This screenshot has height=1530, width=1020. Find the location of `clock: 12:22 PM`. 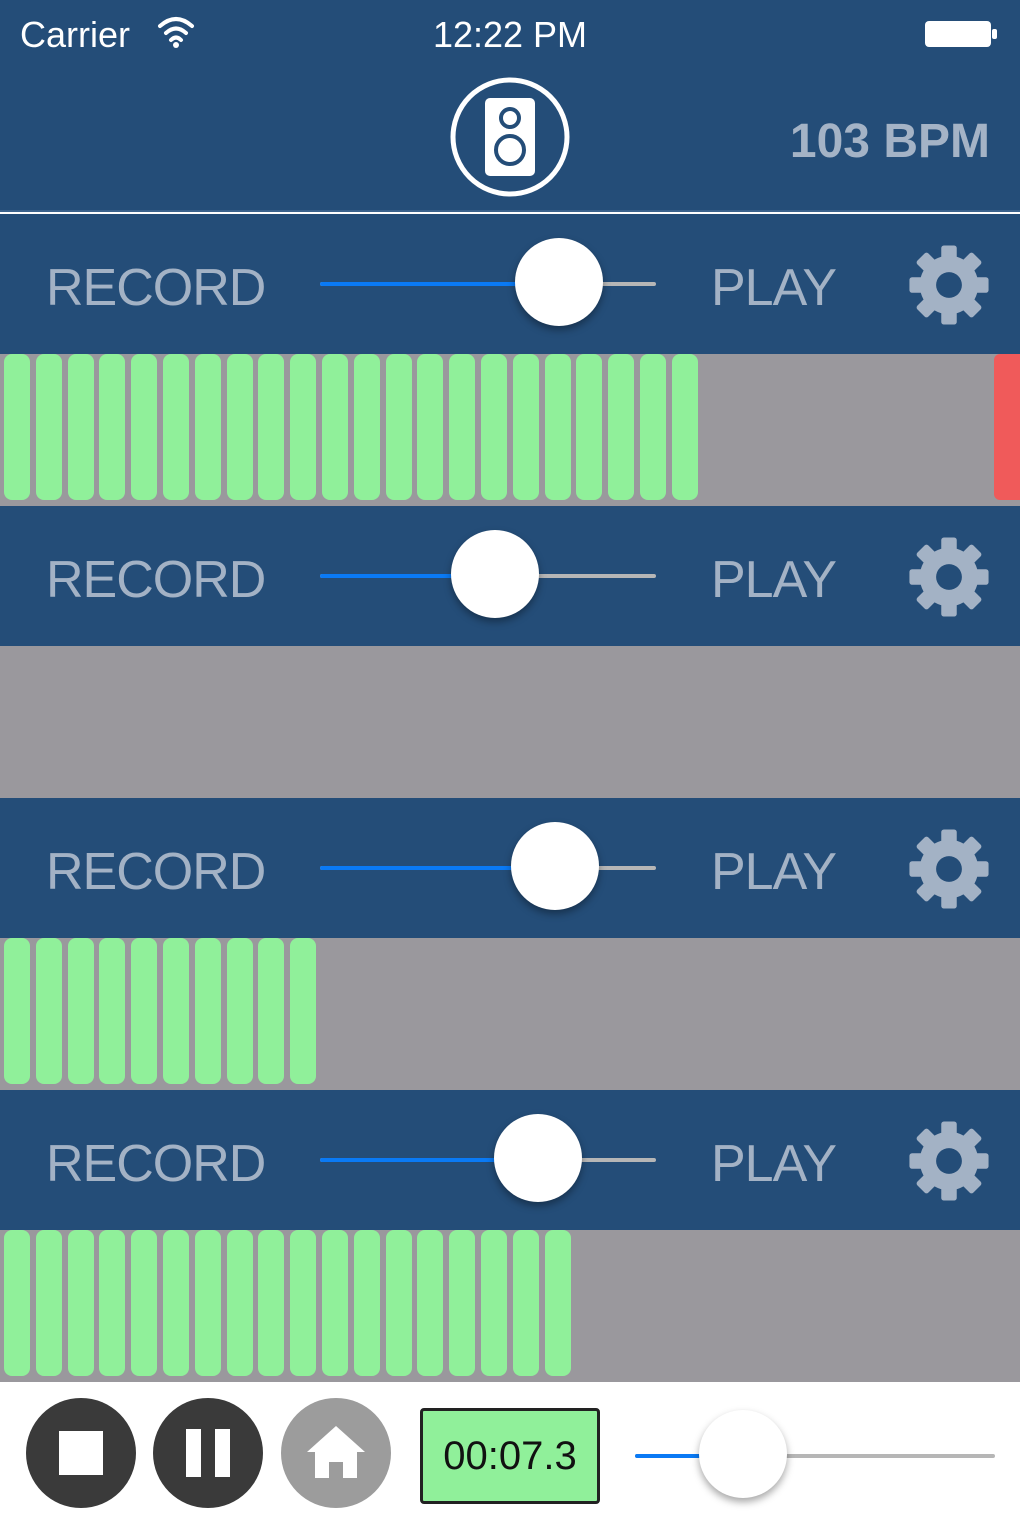

clock: 12:22 PM is located at coordinates (510, 34).